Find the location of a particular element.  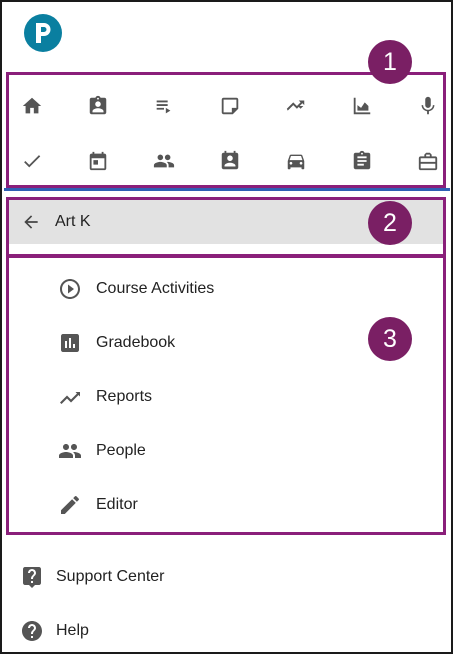

header-divider is located at coordinates (227, 189).